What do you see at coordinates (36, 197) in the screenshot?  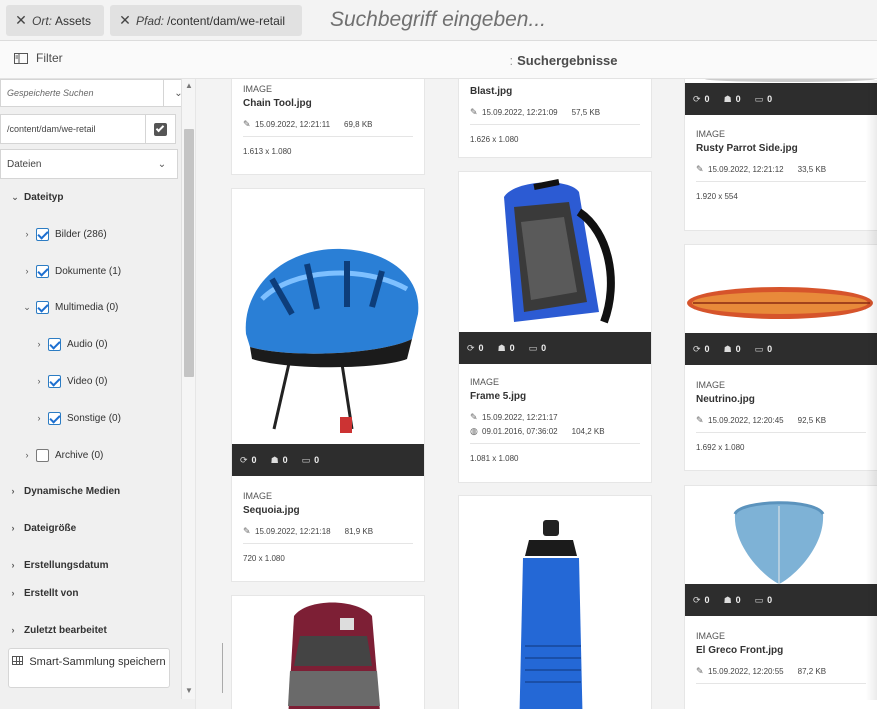 I see `tree-item-dateityp: ⌄ Dateityp` at bounding box center [36, 197].